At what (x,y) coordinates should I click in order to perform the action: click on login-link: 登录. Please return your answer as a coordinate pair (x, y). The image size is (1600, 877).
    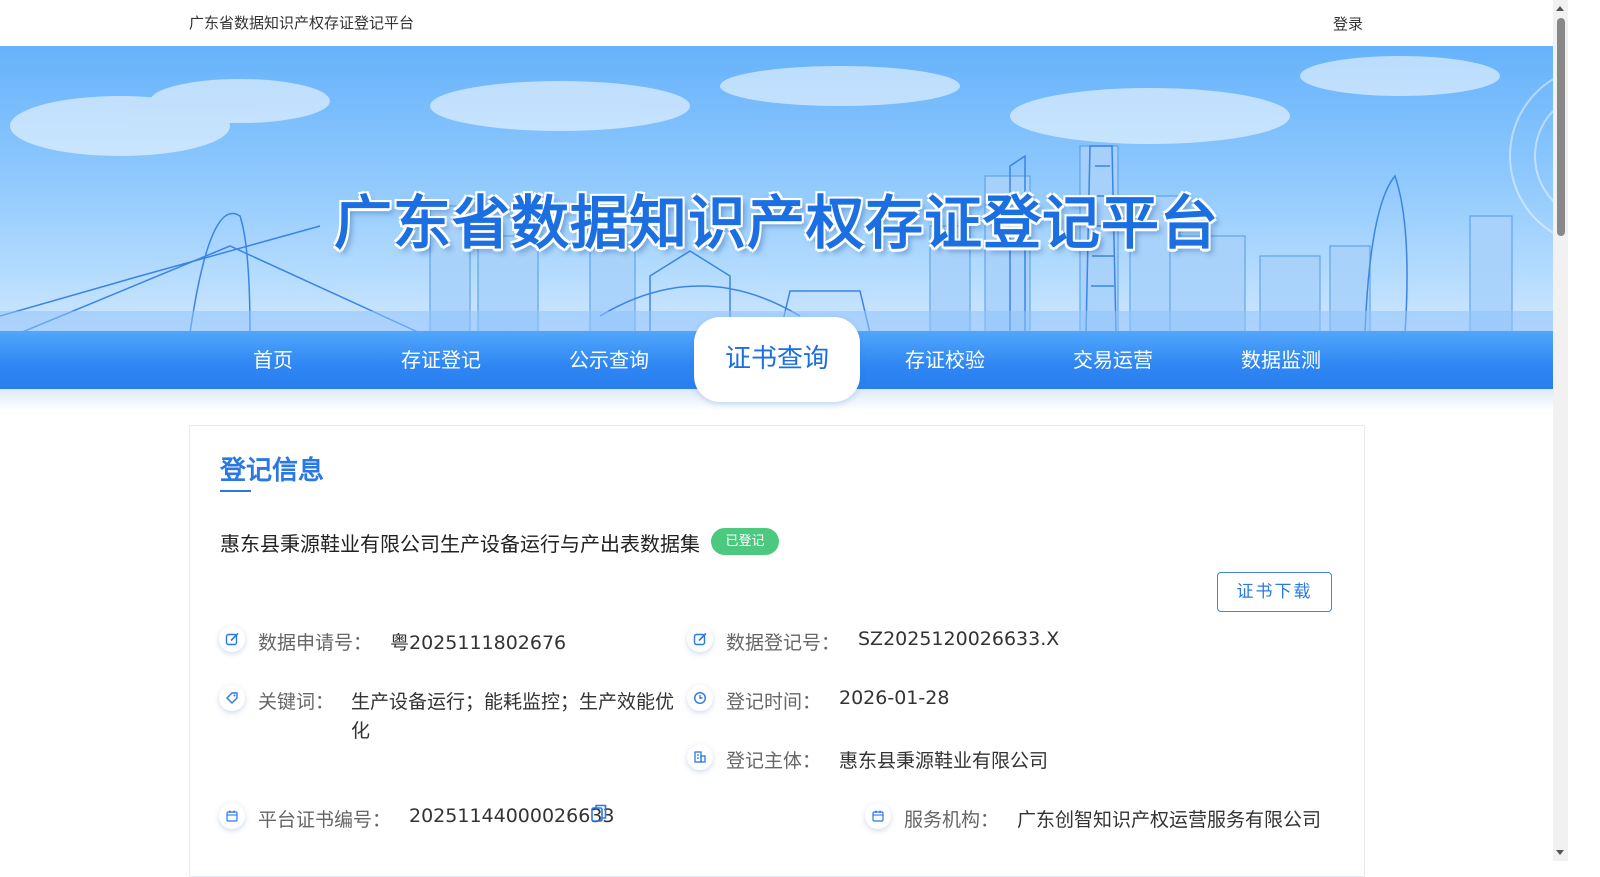
    Looking at the image, I should click on (1348, 23).